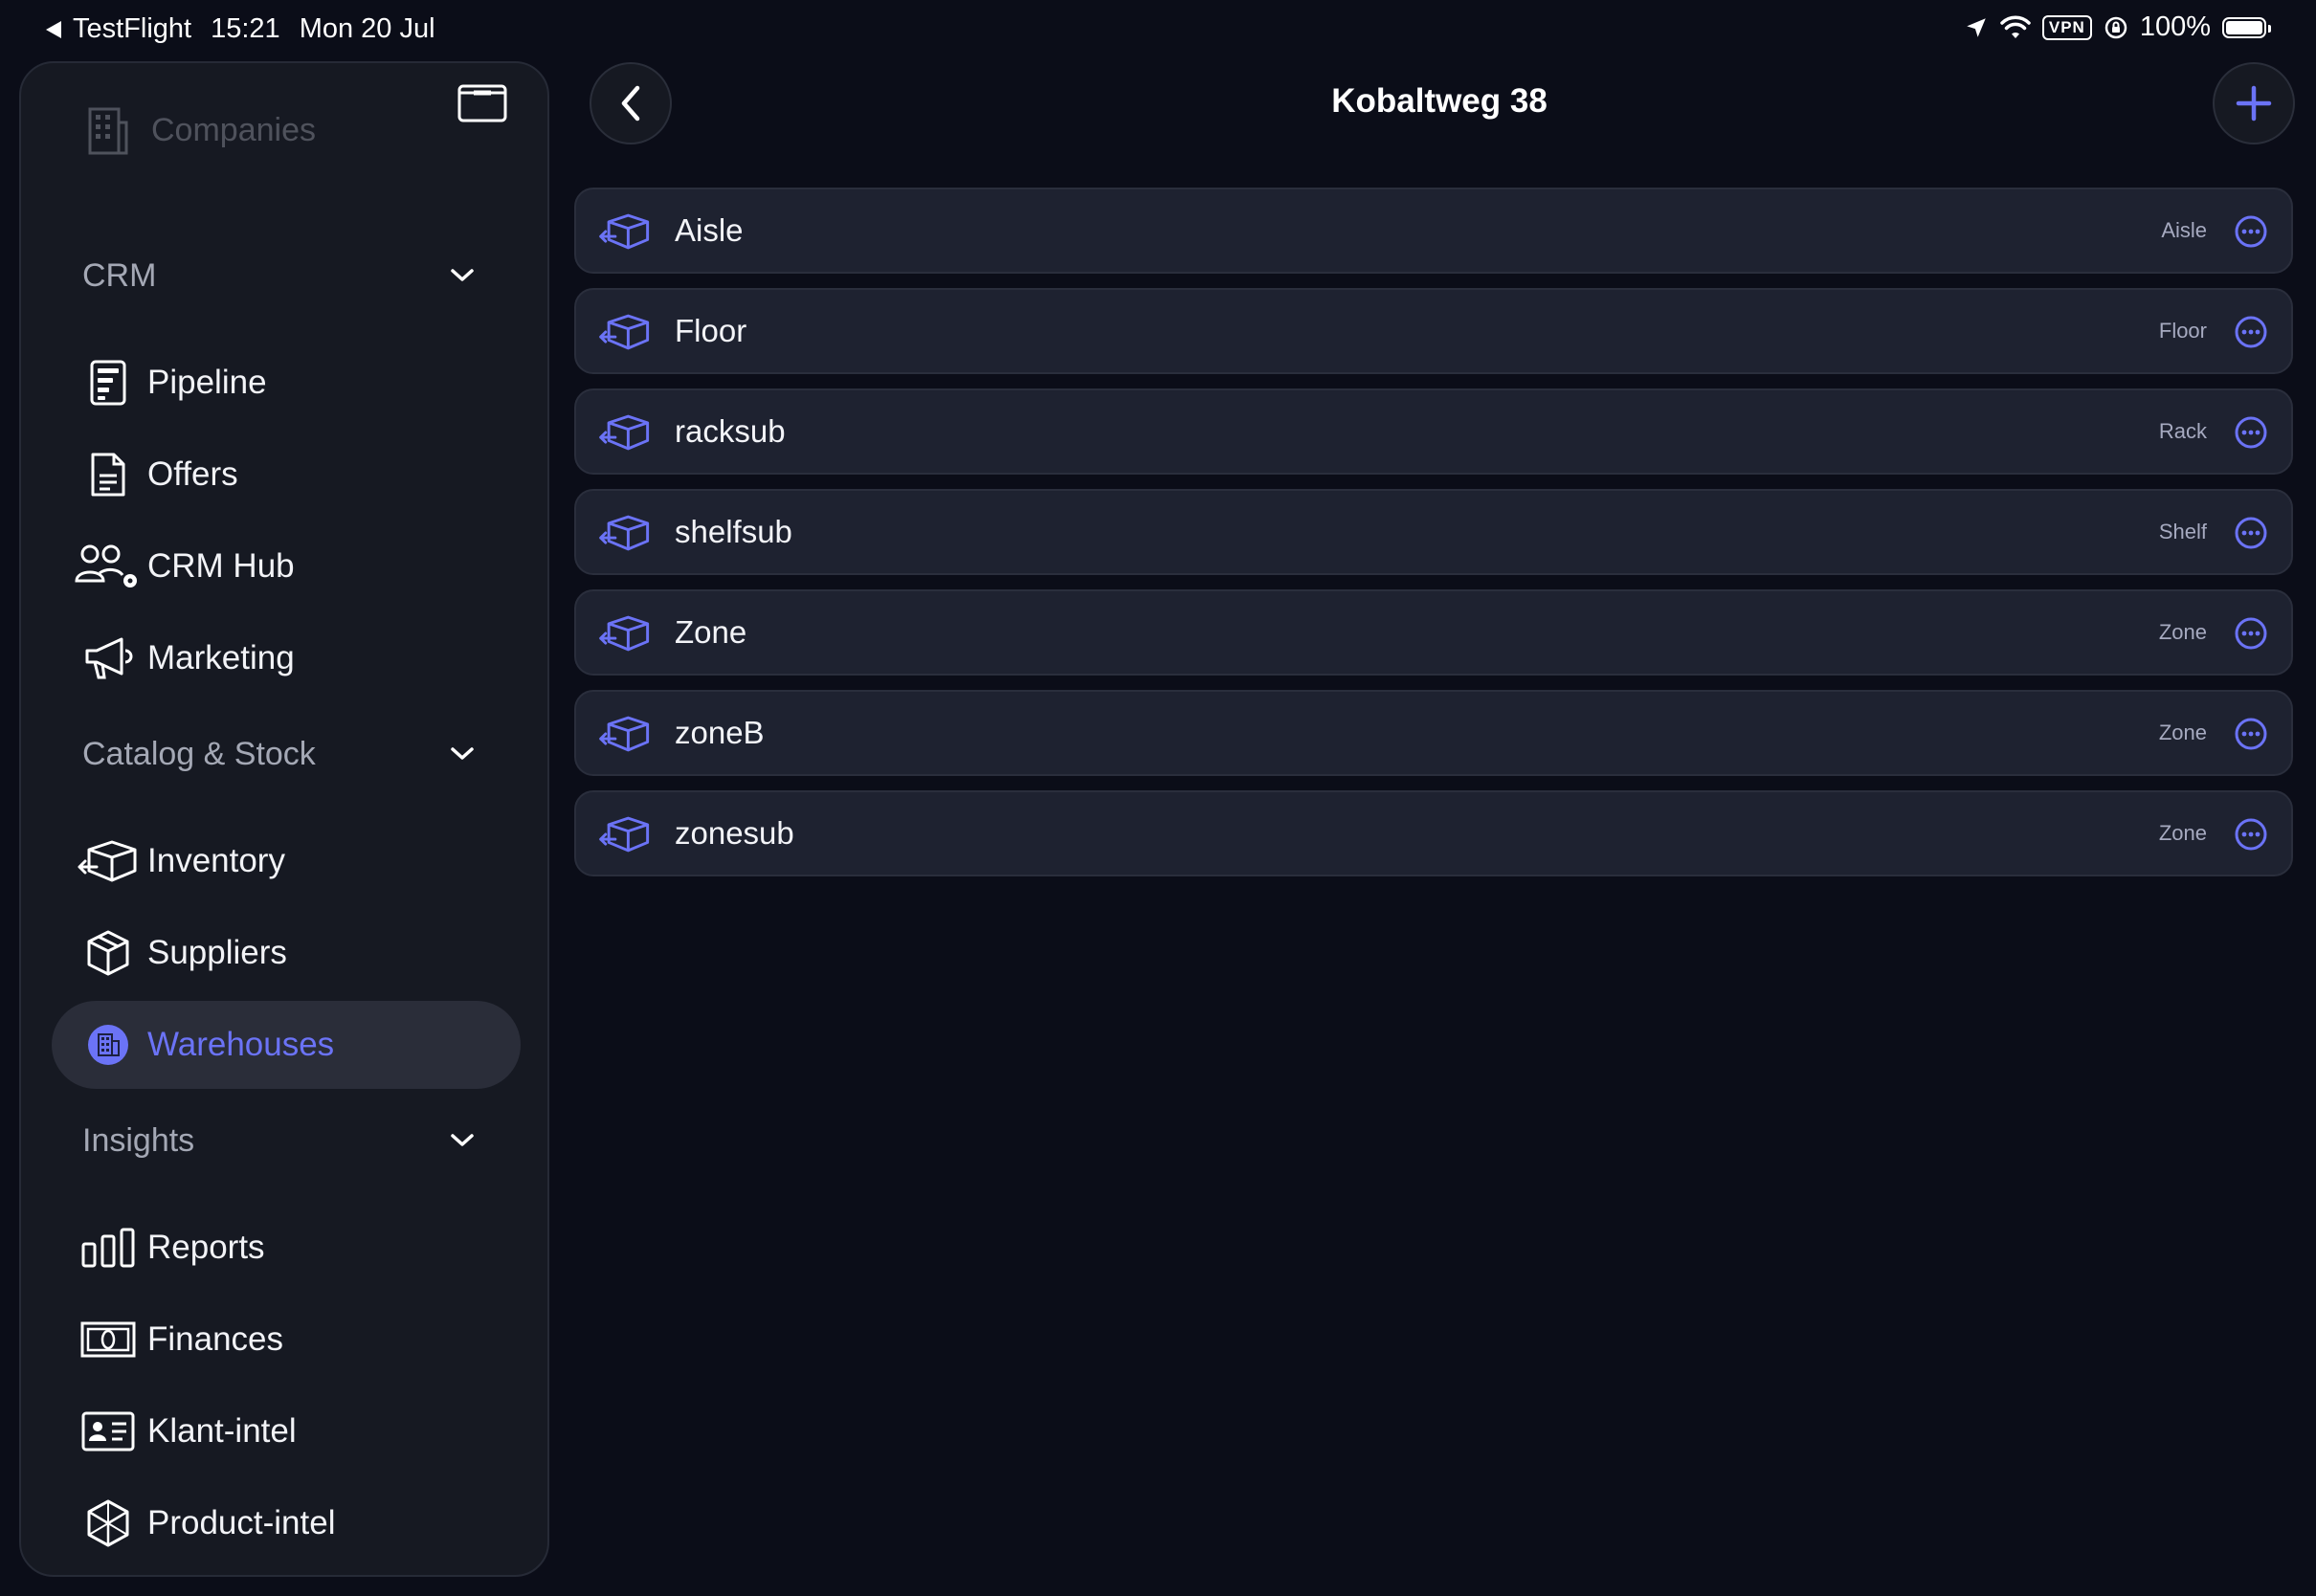 This screenshot has height=1596, width=2316. What do you see at coordinates (1433, 231) in the screenshot?
I see `location-row: Aisle Aisle` at bounding box center [1433, 231].